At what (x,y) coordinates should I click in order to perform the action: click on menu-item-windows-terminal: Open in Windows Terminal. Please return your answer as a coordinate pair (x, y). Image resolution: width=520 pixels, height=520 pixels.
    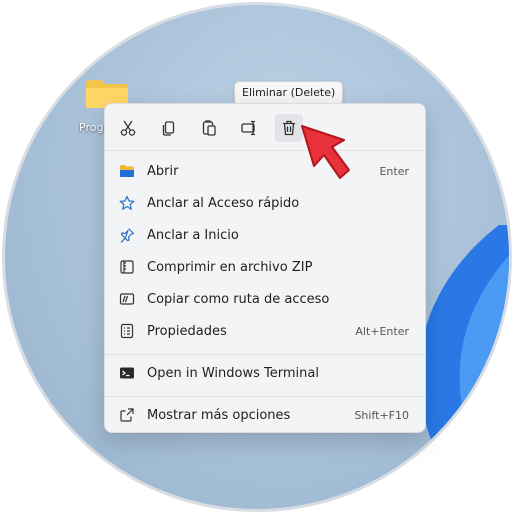
    Looking at the image, I should click on (265, 373).